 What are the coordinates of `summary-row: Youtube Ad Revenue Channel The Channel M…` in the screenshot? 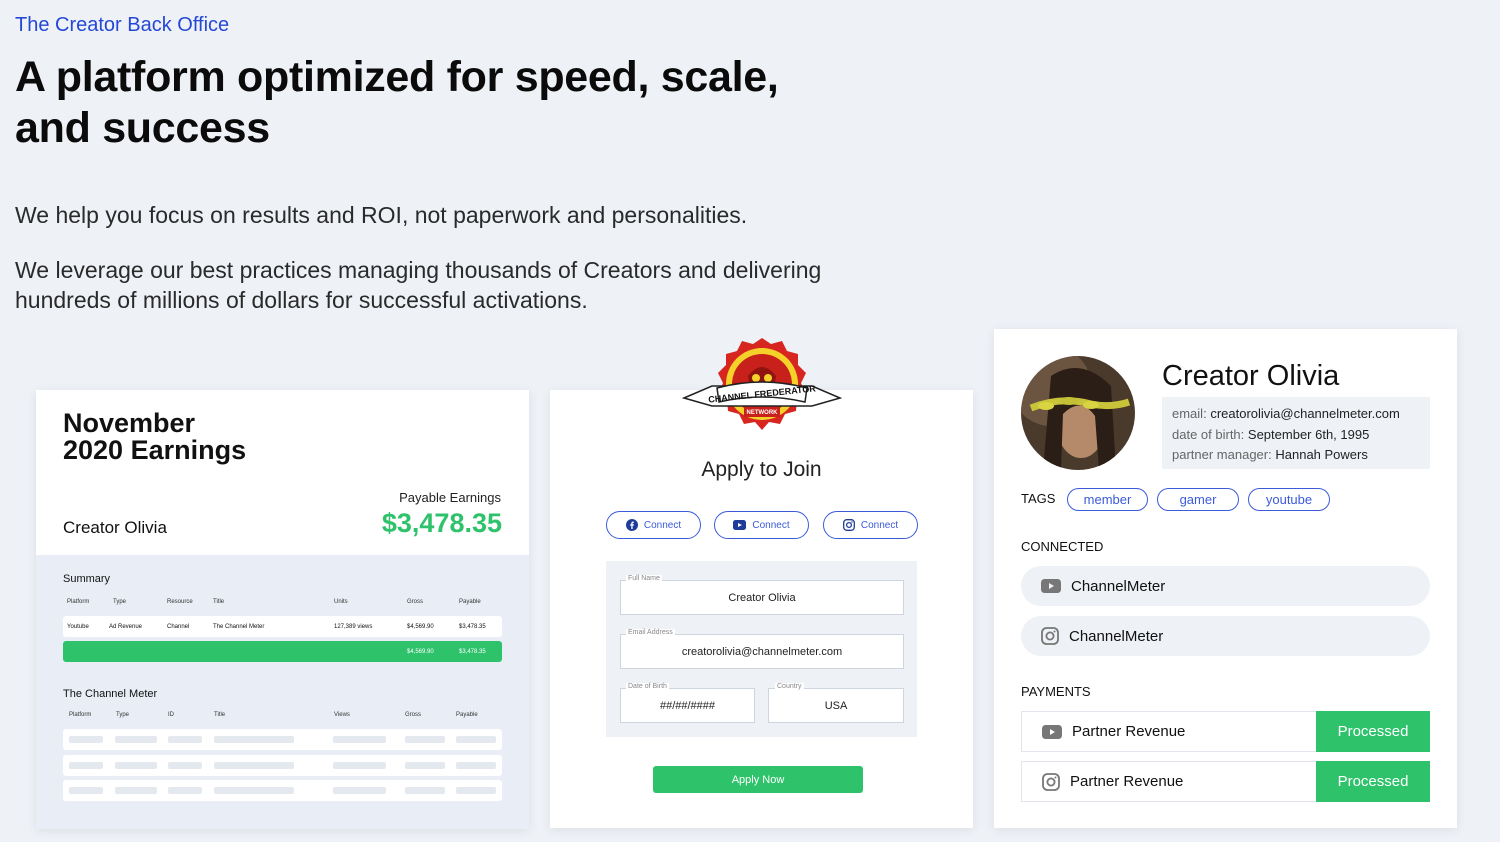 It's located at (282, 626).